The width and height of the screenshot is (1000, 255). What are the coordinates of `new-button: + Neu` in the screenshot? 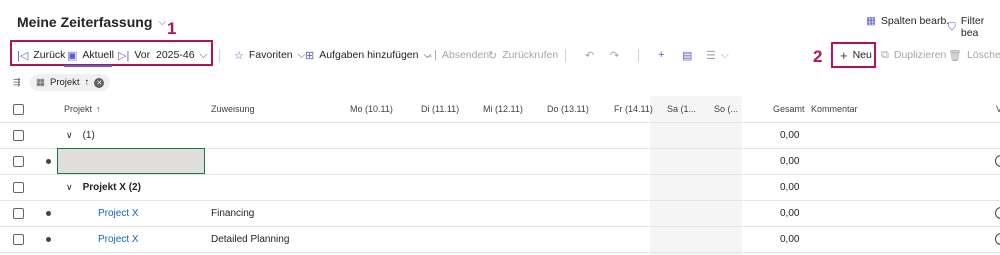 It's located at (856, 55).